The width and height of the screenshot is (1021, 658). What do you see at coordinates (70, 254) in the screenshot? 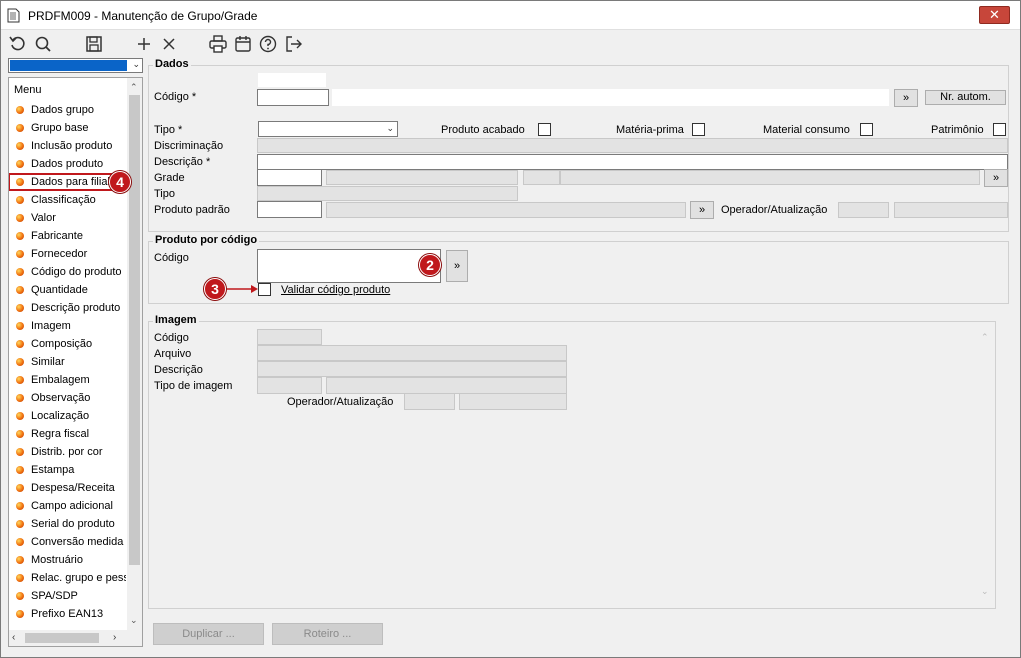
I see `sidebar-item: Fornecedor` at bounding box center [70, 254].